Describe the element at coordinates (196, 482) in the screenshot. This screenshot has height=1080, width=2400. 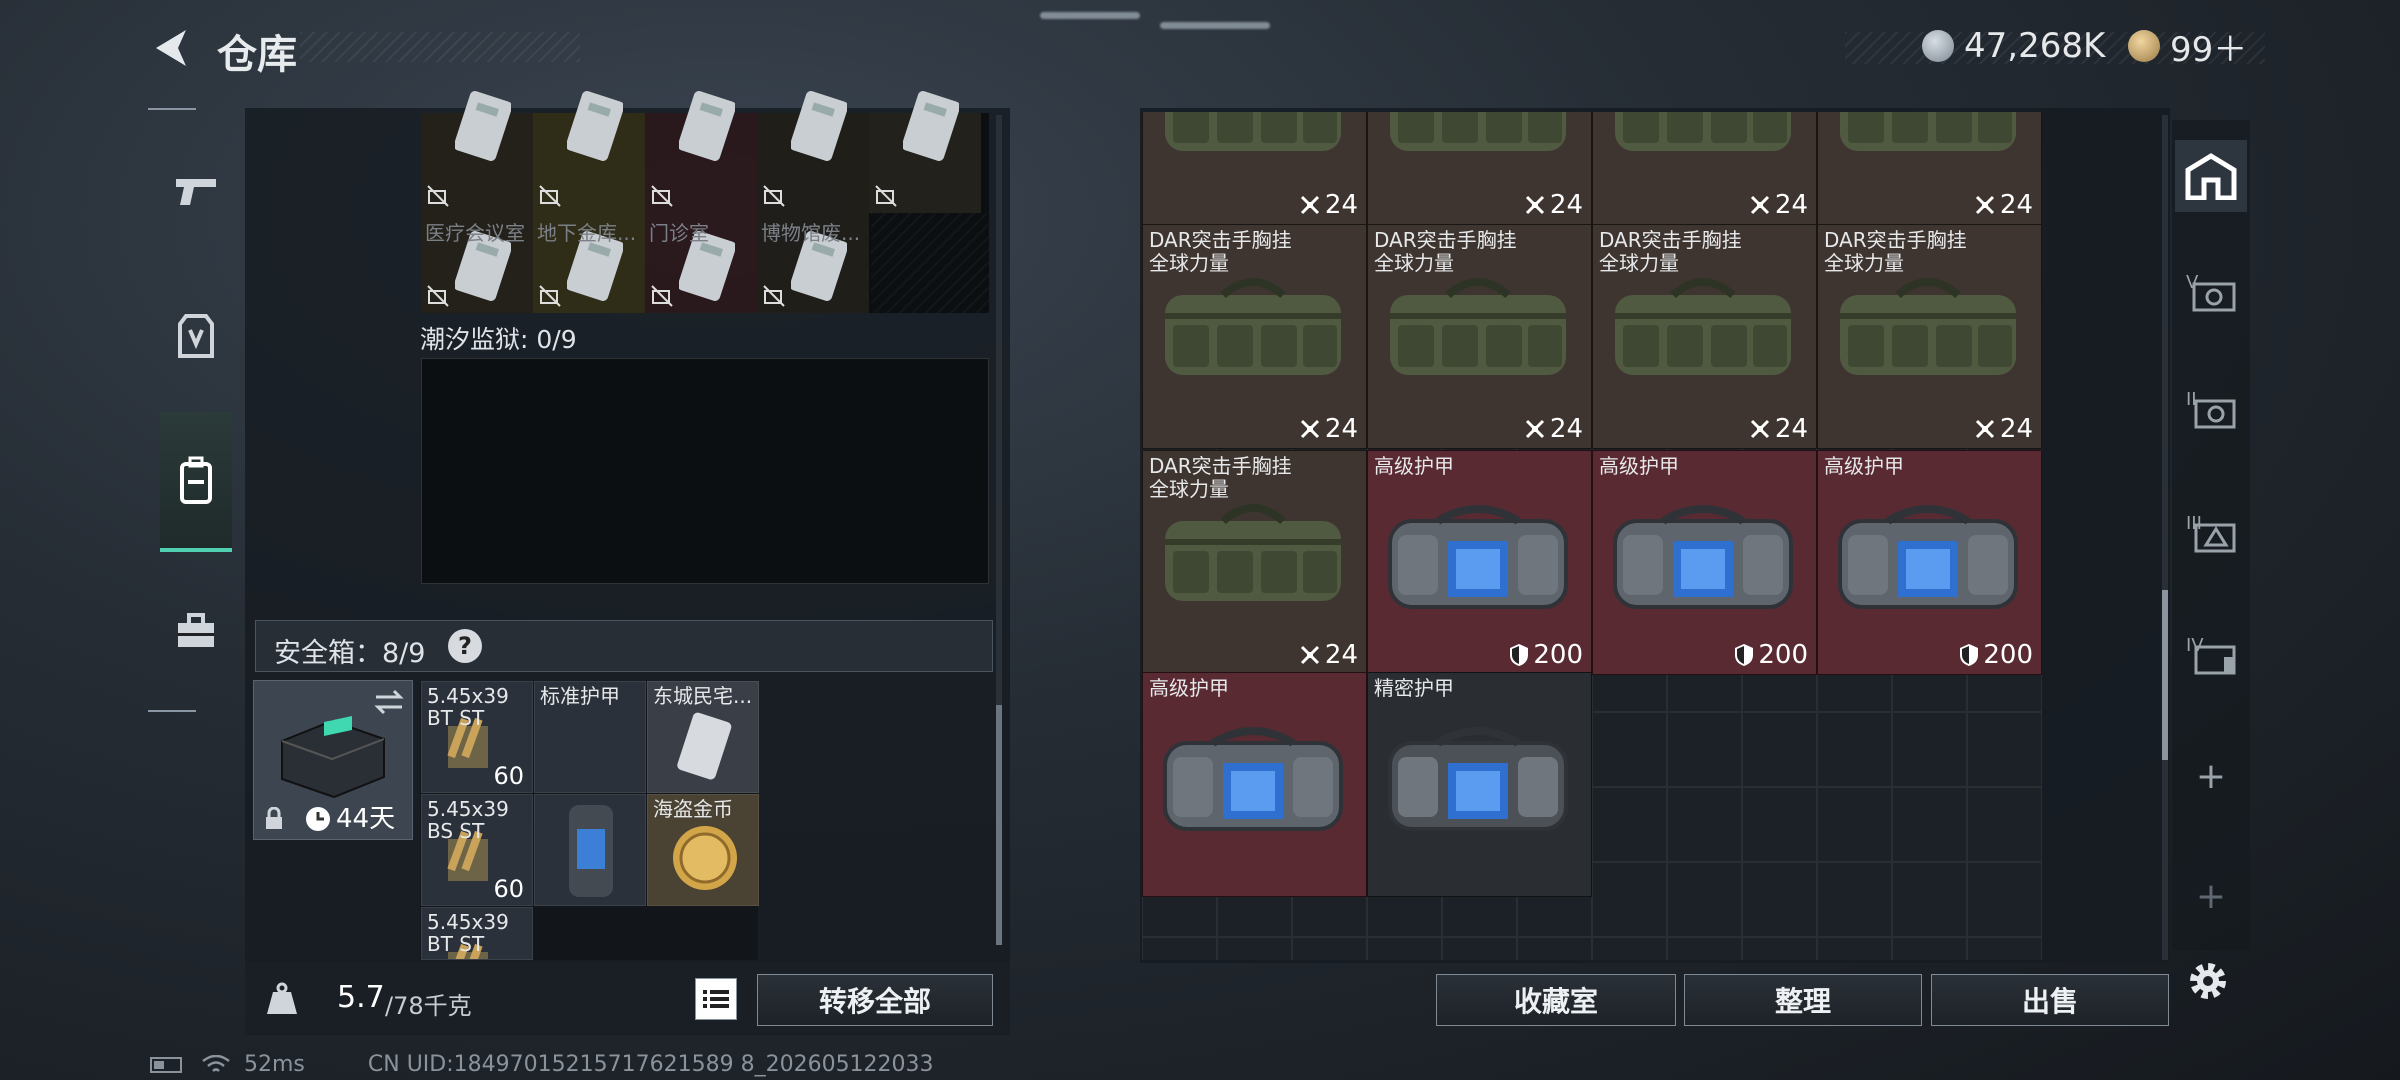
I see `nav-backpack` at that location.